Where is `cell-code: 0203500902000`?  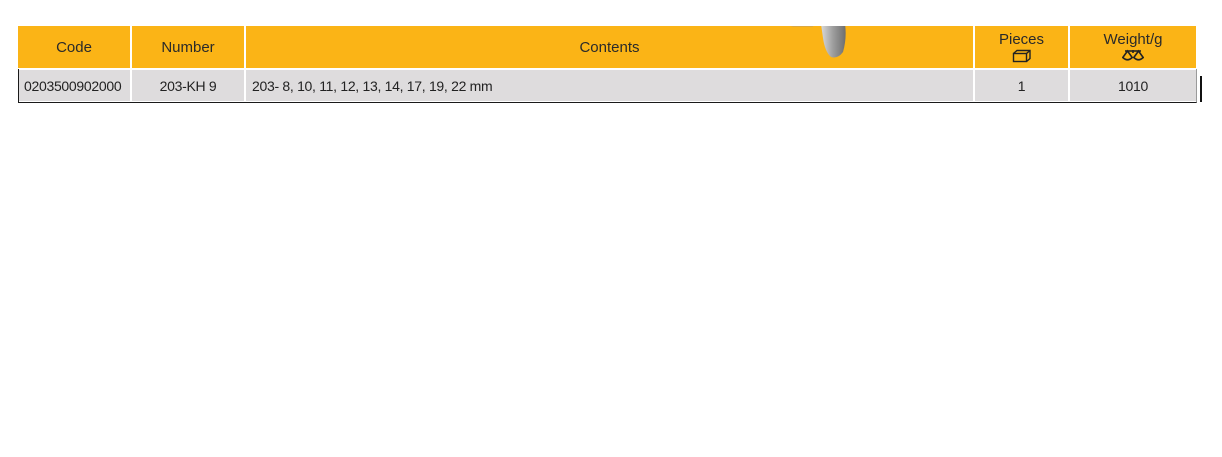
cell-code: 0203500902000 is located at coordinates (75, 84).